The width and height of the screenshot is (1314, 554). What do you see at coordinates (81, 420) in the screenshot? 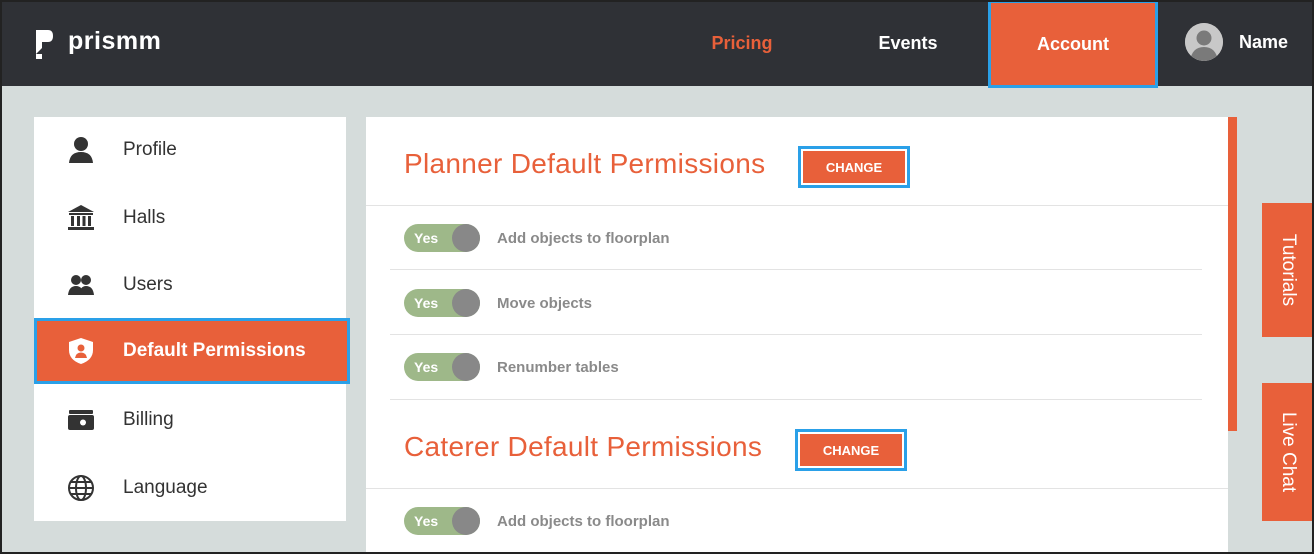
I see `wallet-icon` at bounding box center [81, 420].